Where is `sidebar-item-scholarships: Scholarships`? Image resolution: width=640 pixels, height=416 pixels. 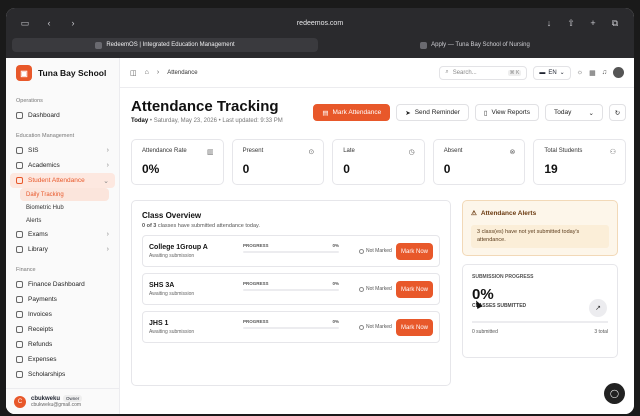
sidebar-item-scholarships: Scholarships is located at coordinates (62, 374).